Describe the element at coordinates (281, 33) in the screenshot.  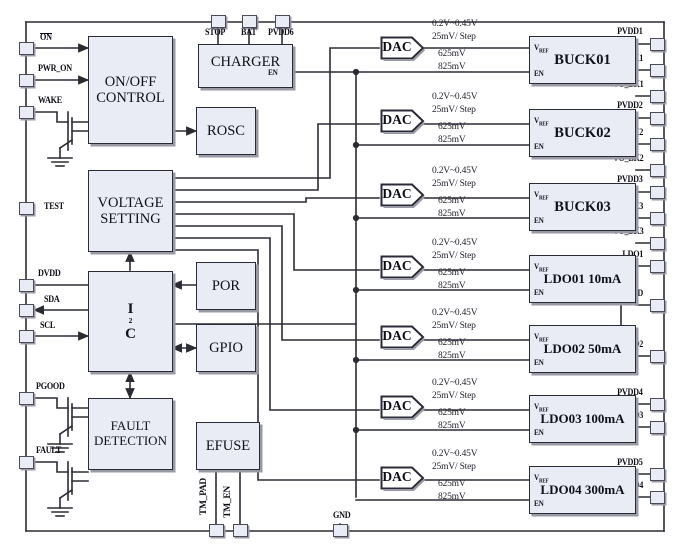
I see `pin-label-pvdd6: PVDD6` at that location.